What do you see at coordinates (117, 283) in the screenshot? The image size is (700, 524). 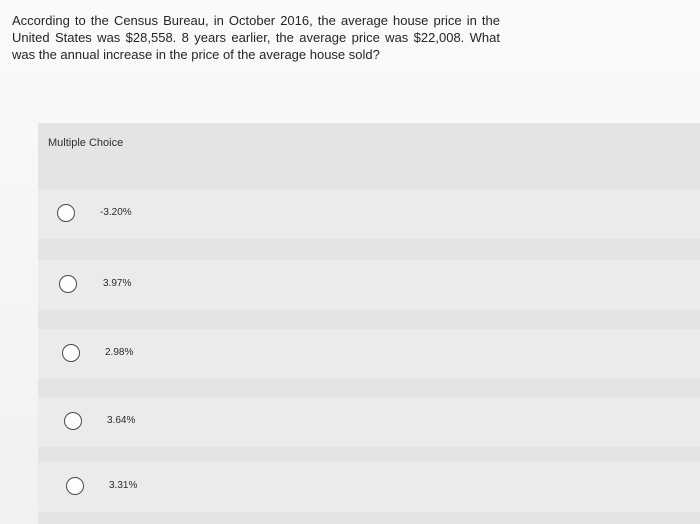 I see `choice-label: 3.97%` at bounding box center [117, 283].